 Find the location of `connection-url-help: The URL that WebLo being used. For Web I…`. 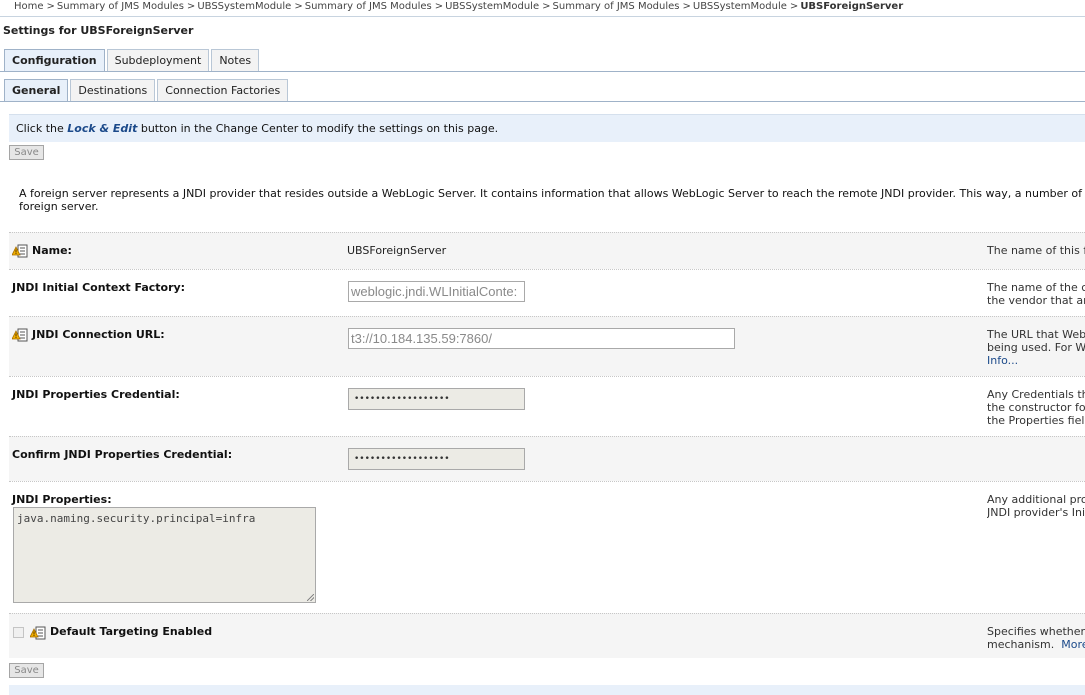

connection-url-help: The URL that WebLo being used. For Web I… is located at coordinates (1036, 347).